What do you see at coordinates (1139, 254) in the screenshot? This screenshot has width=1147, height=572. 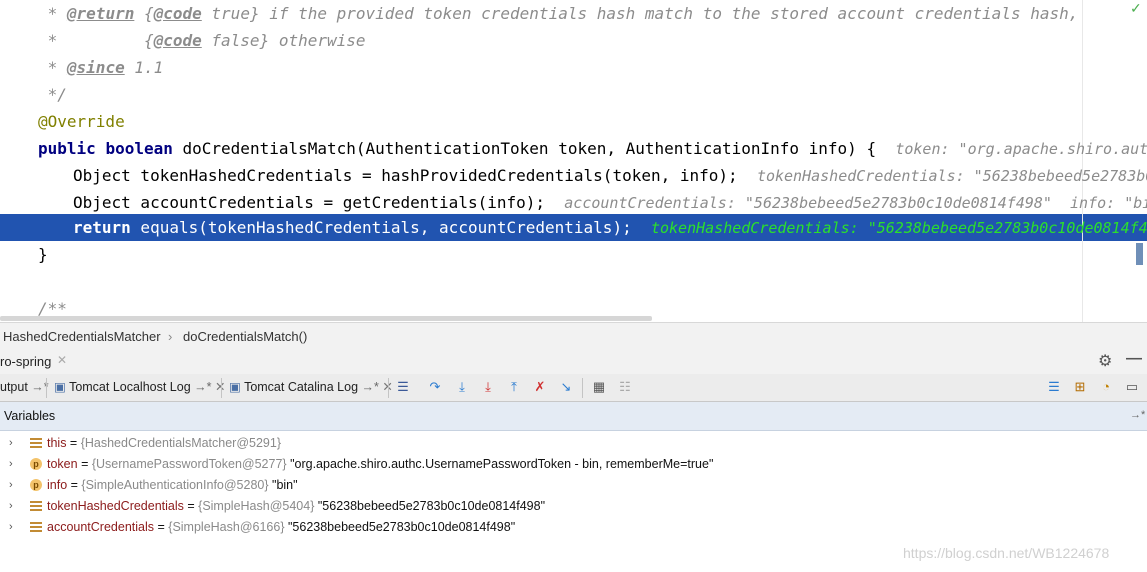 I see `scrollbar-marker` at bounding box center [1139, 254].